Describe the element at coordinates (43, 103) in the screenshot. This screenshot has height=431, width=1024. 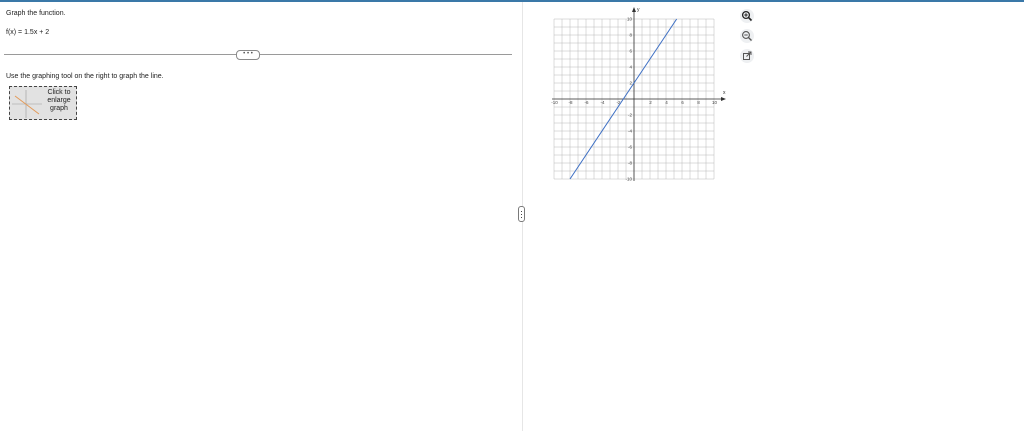
I see `enlarge-graph-button: Click to enlarge graph` at that location.